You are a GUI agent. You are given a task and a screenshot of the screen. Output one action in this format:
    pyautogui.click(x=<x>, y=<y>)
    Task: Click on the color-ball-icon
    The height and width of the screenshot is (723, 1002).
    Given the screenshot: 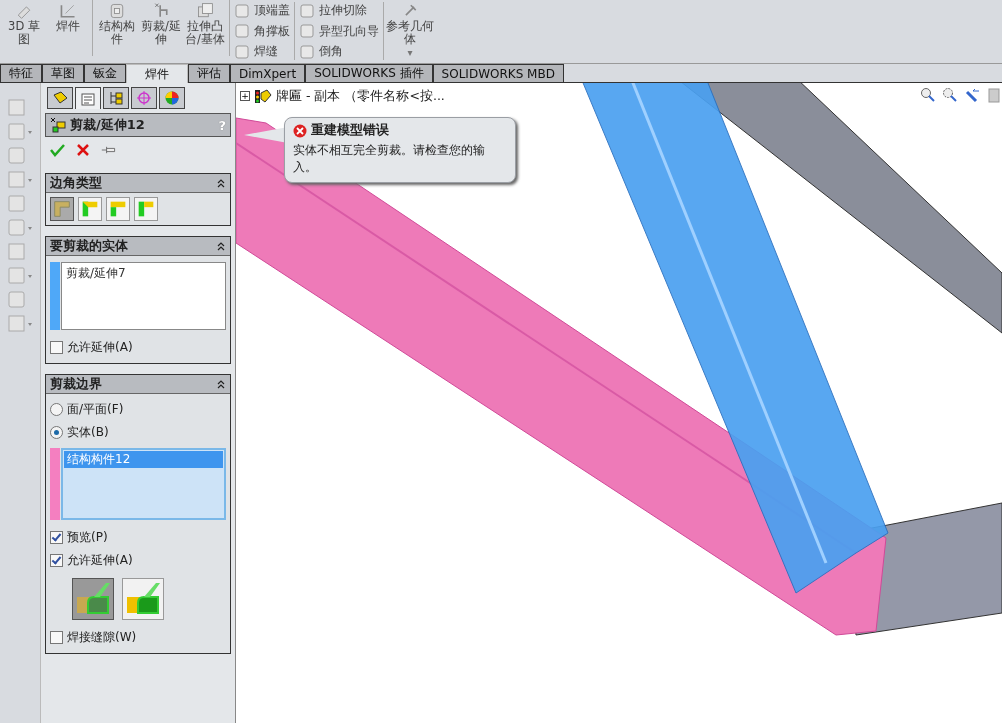 What is the action you would take?
    pyautogui.click(x=172, y=98)
    